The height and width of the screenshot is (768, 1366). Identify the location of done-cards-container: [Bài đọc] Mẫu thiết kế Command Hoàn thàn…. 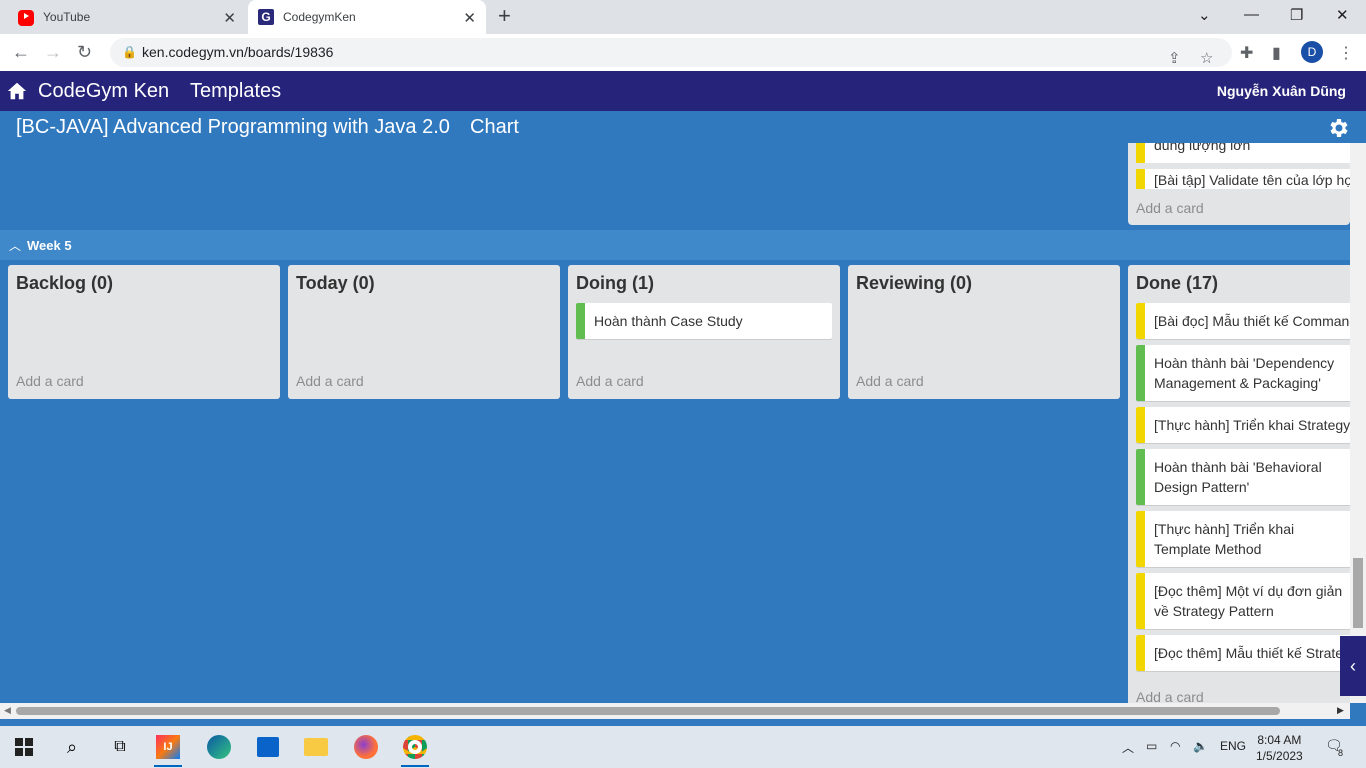
(1239, 491).